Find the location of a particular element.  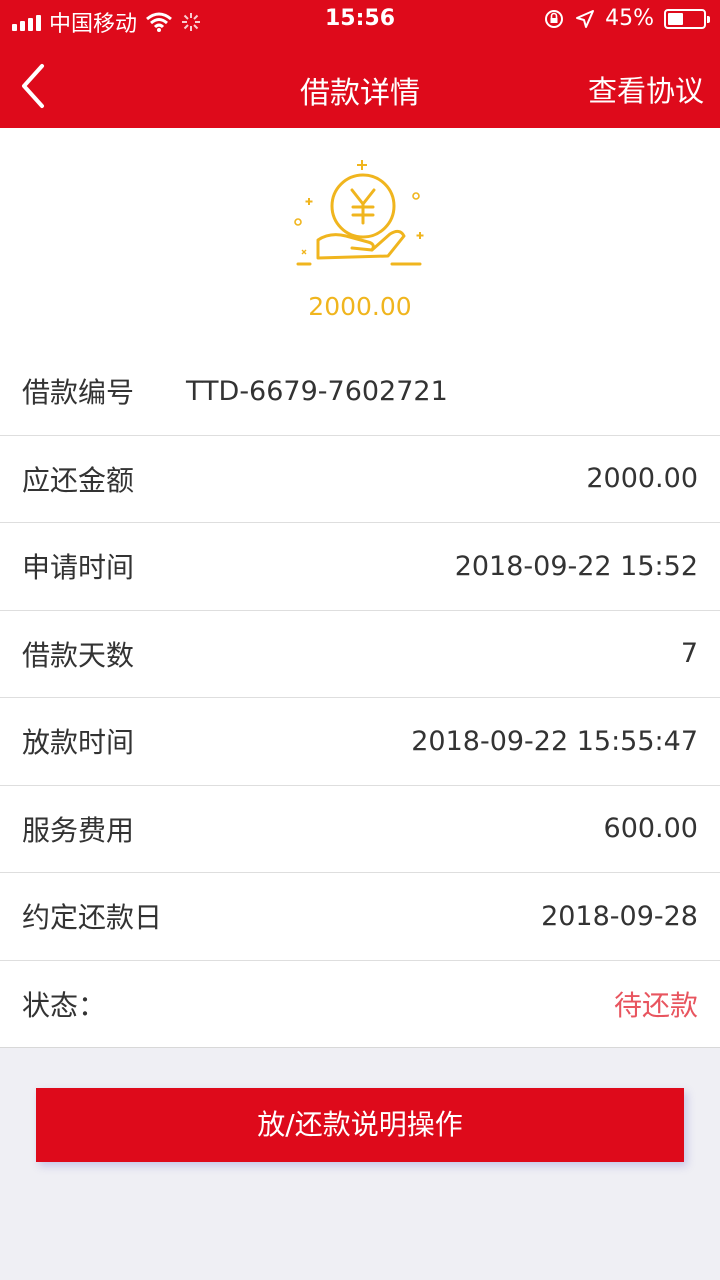

navbar: 借款详情 查看协议 is located at coordinates (360, 86).